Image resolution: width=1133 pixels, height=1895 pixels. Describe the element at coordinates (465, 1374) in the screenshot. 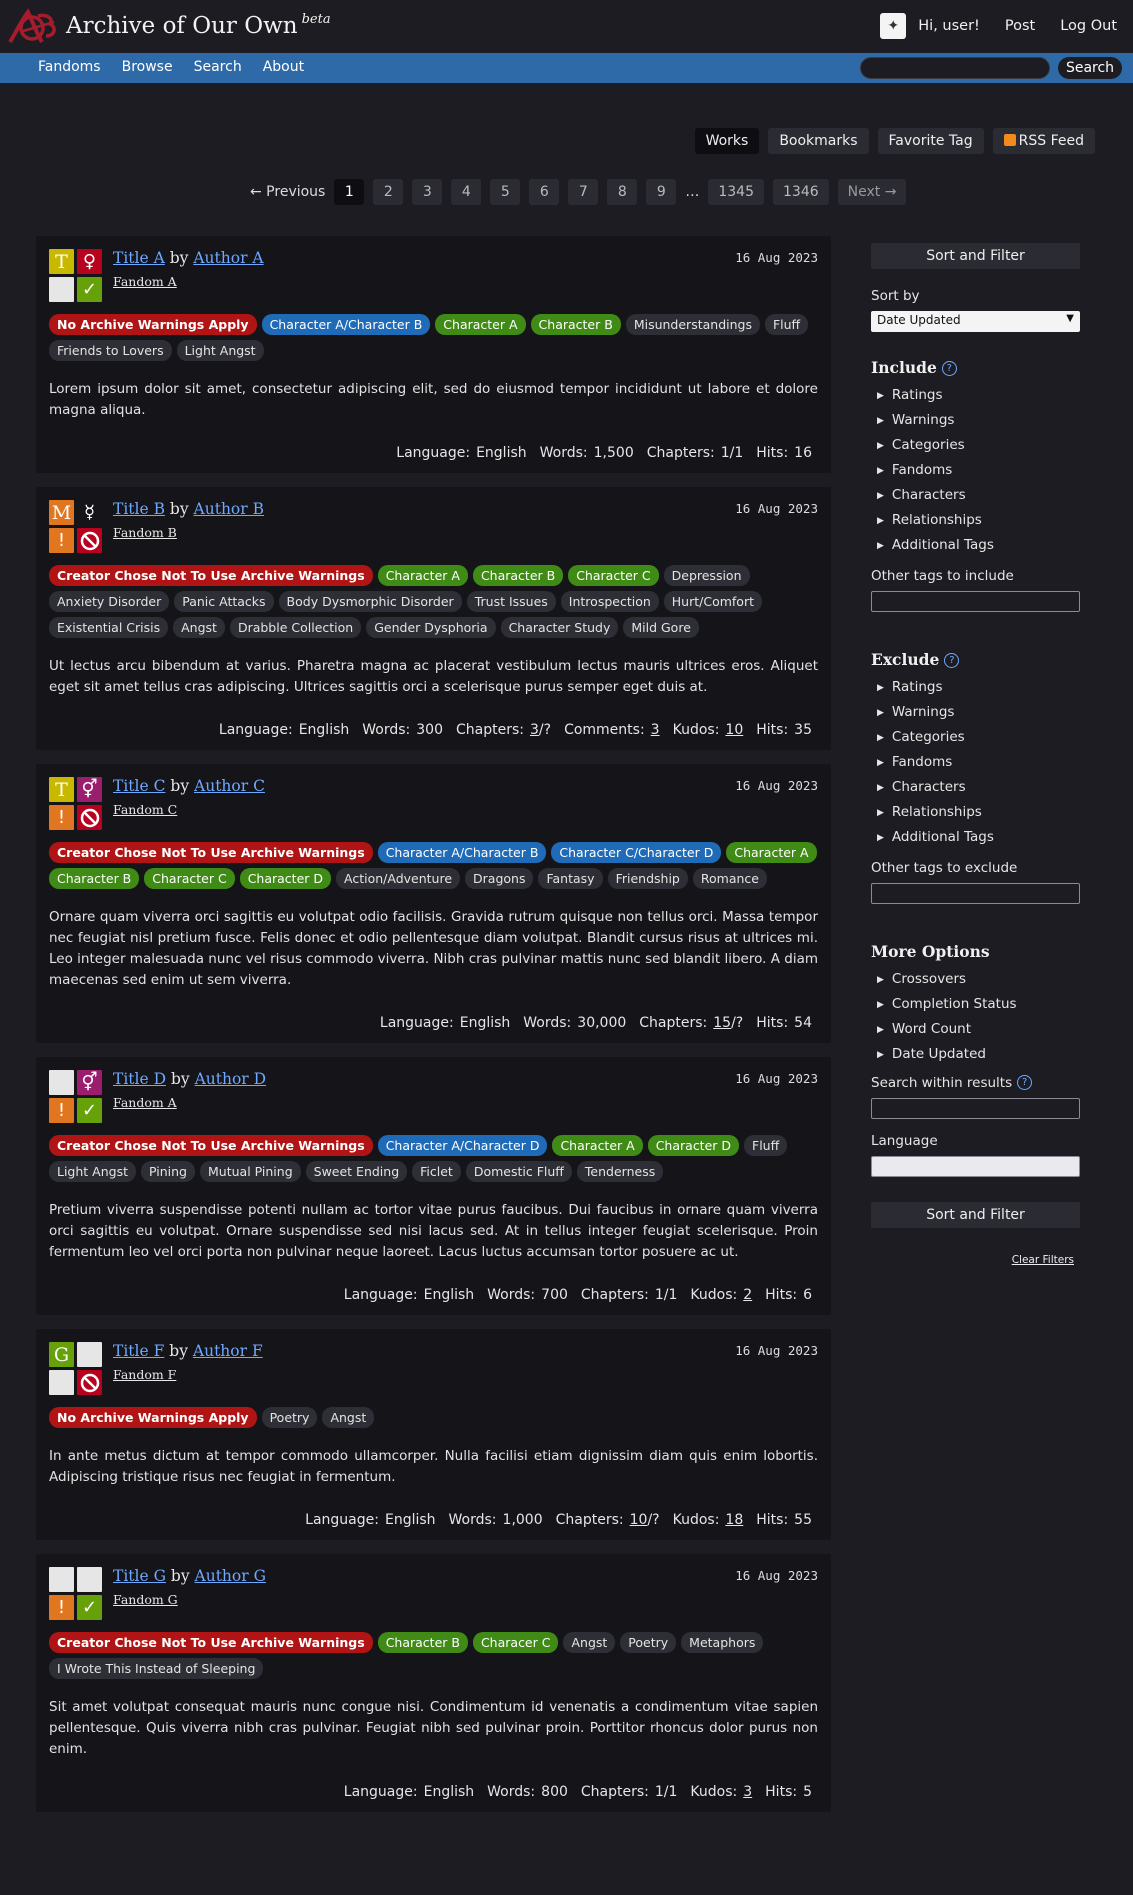

I see `fandom-link: Fandom F` at that location.